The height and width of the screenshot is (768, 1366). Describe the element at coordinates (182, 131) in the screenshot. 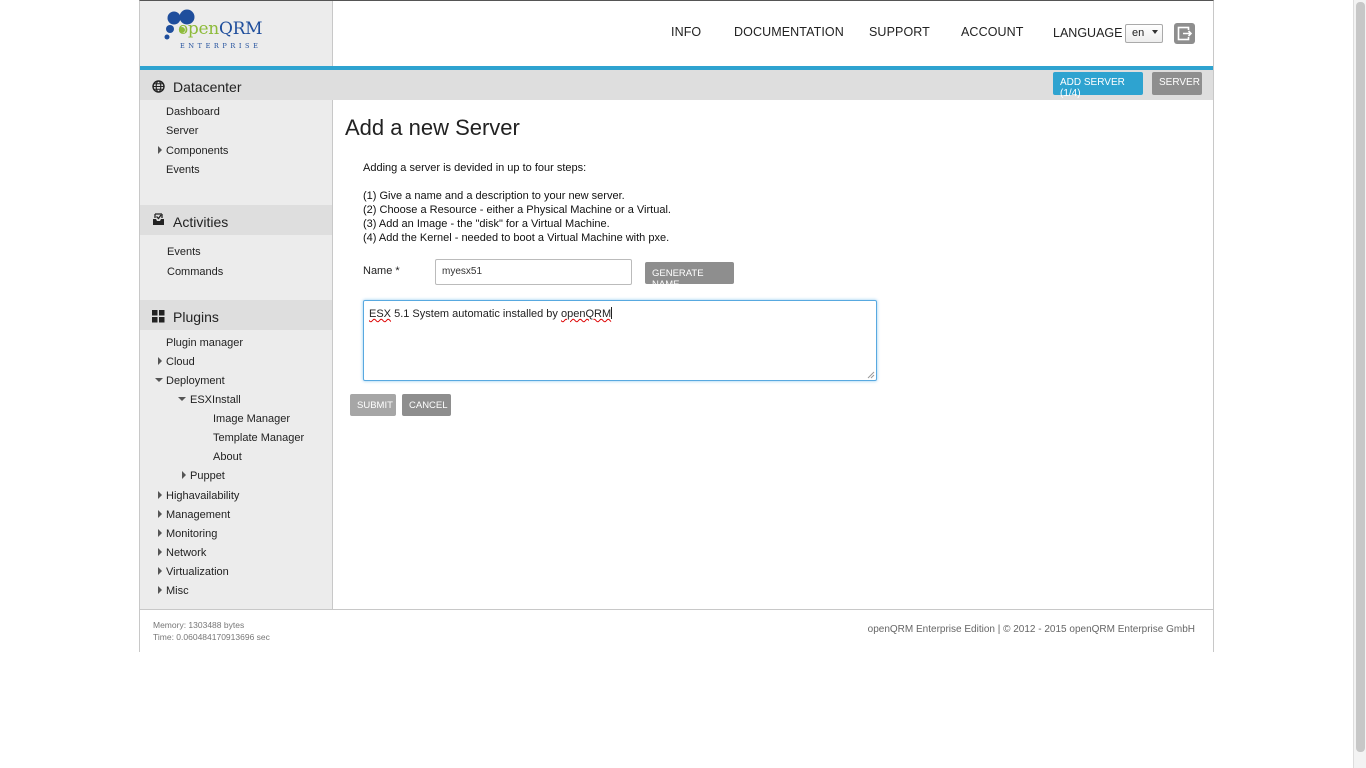

I see `sidebar-item-server: Server` at that location.